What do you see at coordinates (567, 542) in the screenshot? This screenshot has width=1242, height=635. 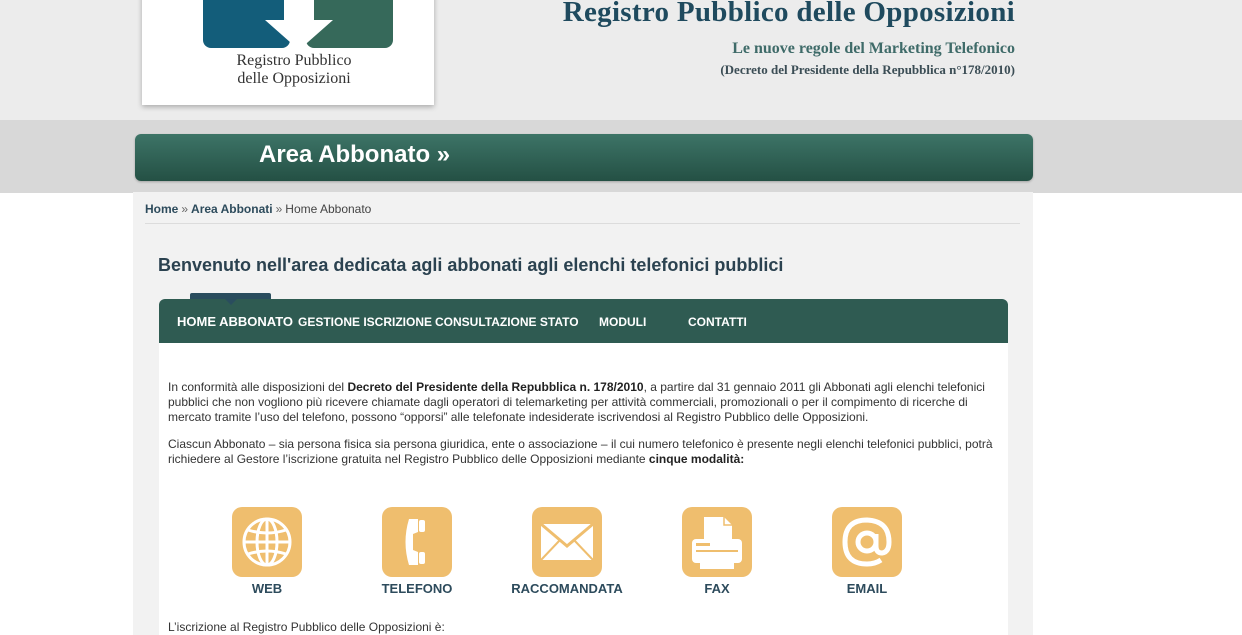 I see `envelope-icon` at bounding box center [567, 542].